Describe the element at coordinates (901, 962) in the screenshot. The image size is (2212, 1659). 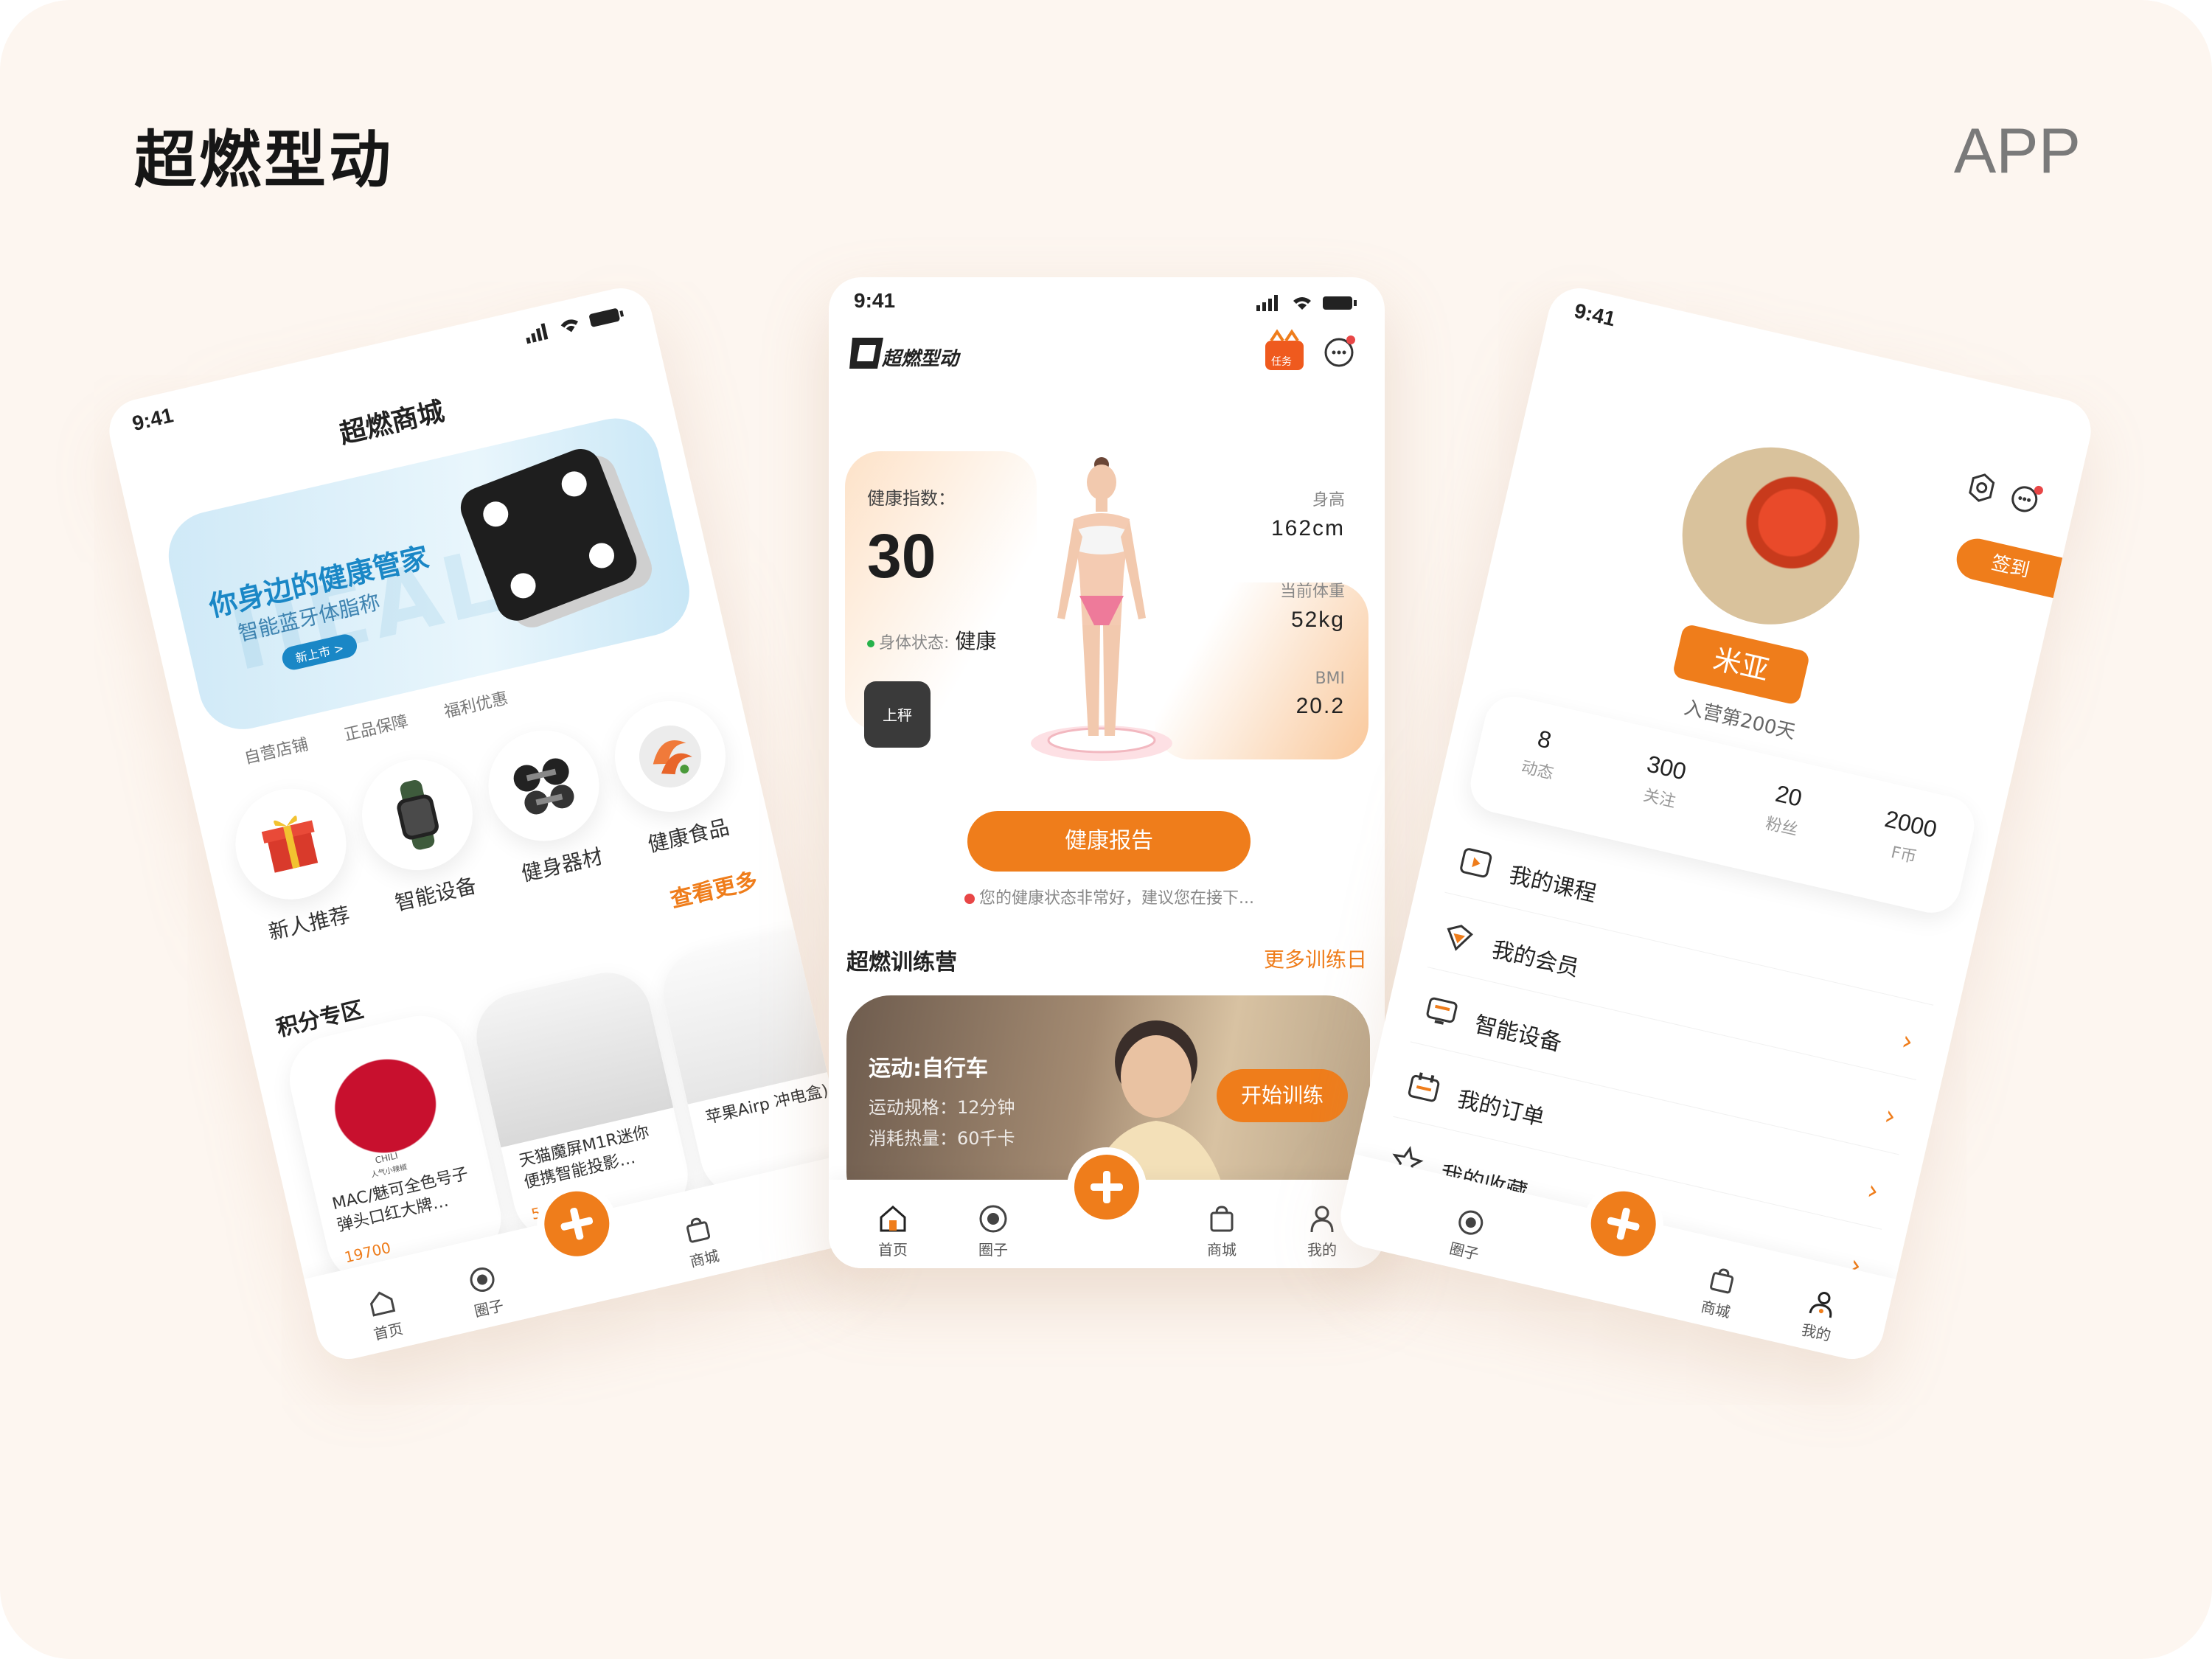
I see `training-section-title: 超燃训练营` at that location.